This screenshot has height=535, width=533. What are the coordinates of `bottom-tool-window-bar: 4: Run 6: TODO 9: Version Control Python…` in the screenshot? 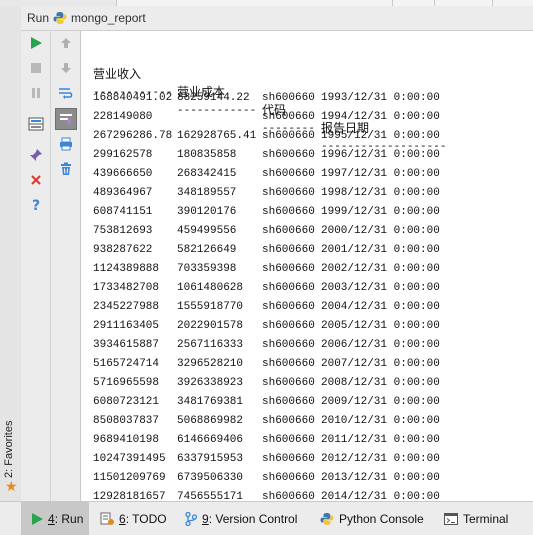 It's located at (266, 518).